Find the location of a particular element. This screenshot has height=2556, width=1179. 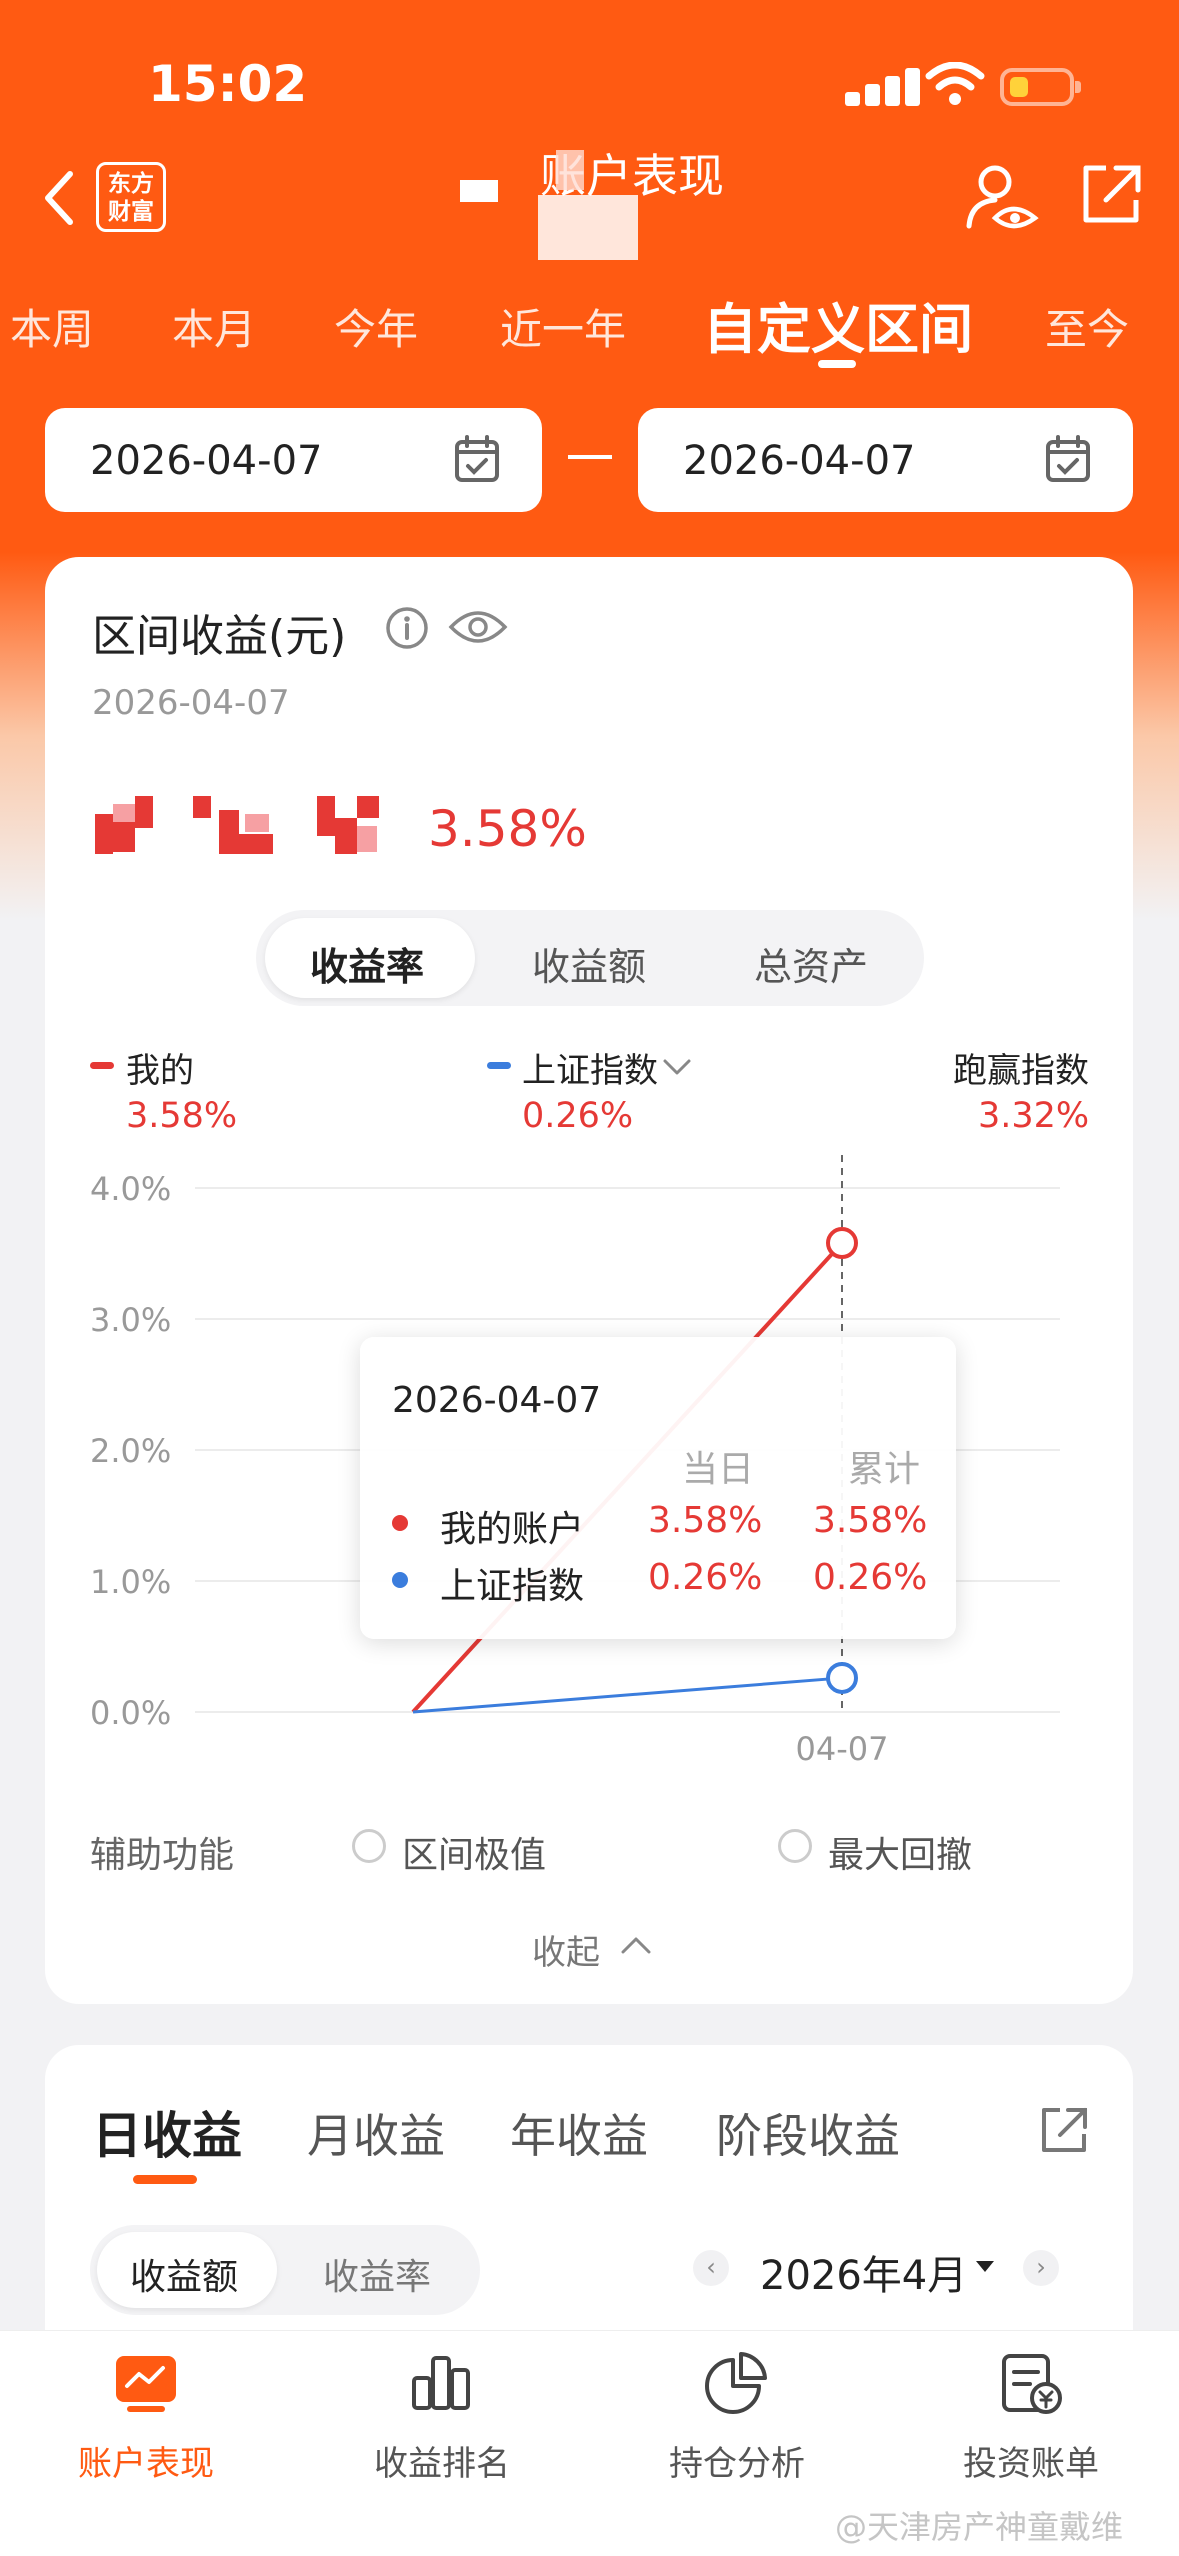

tooltip-row-mine-day: 3.58% is located at coordinates (705, 1520).